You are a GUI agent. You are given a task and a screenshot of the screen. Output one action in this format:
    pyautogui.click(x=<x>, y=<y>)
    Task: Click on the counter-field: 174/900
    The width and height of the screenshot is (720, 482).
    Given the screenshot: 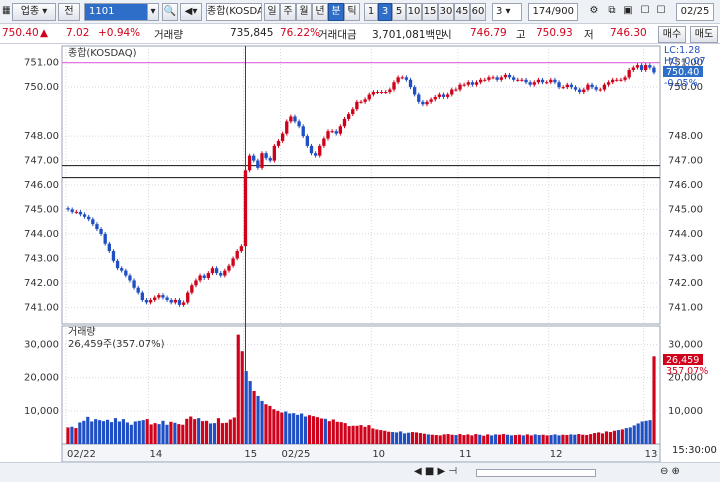 What is the action you would take?
    pyautogui.click(x=553, y=12)
    